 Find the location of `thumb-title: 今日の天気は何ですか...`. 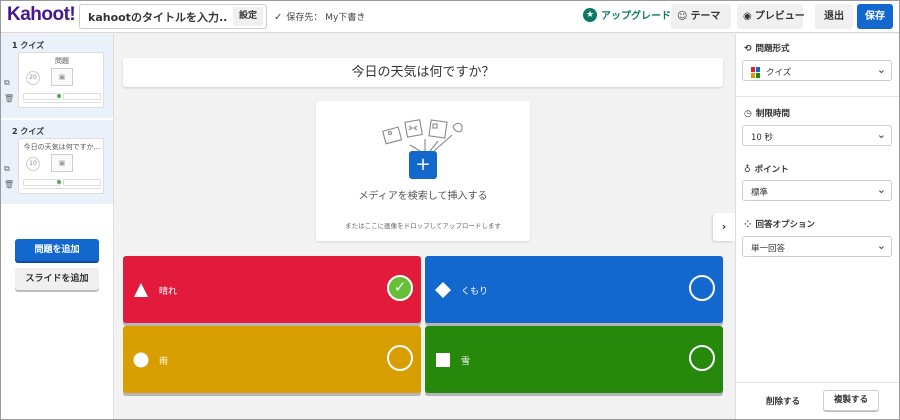

thumb-title: 今日の天気は何ですか... is located at coordinates (62, 147).